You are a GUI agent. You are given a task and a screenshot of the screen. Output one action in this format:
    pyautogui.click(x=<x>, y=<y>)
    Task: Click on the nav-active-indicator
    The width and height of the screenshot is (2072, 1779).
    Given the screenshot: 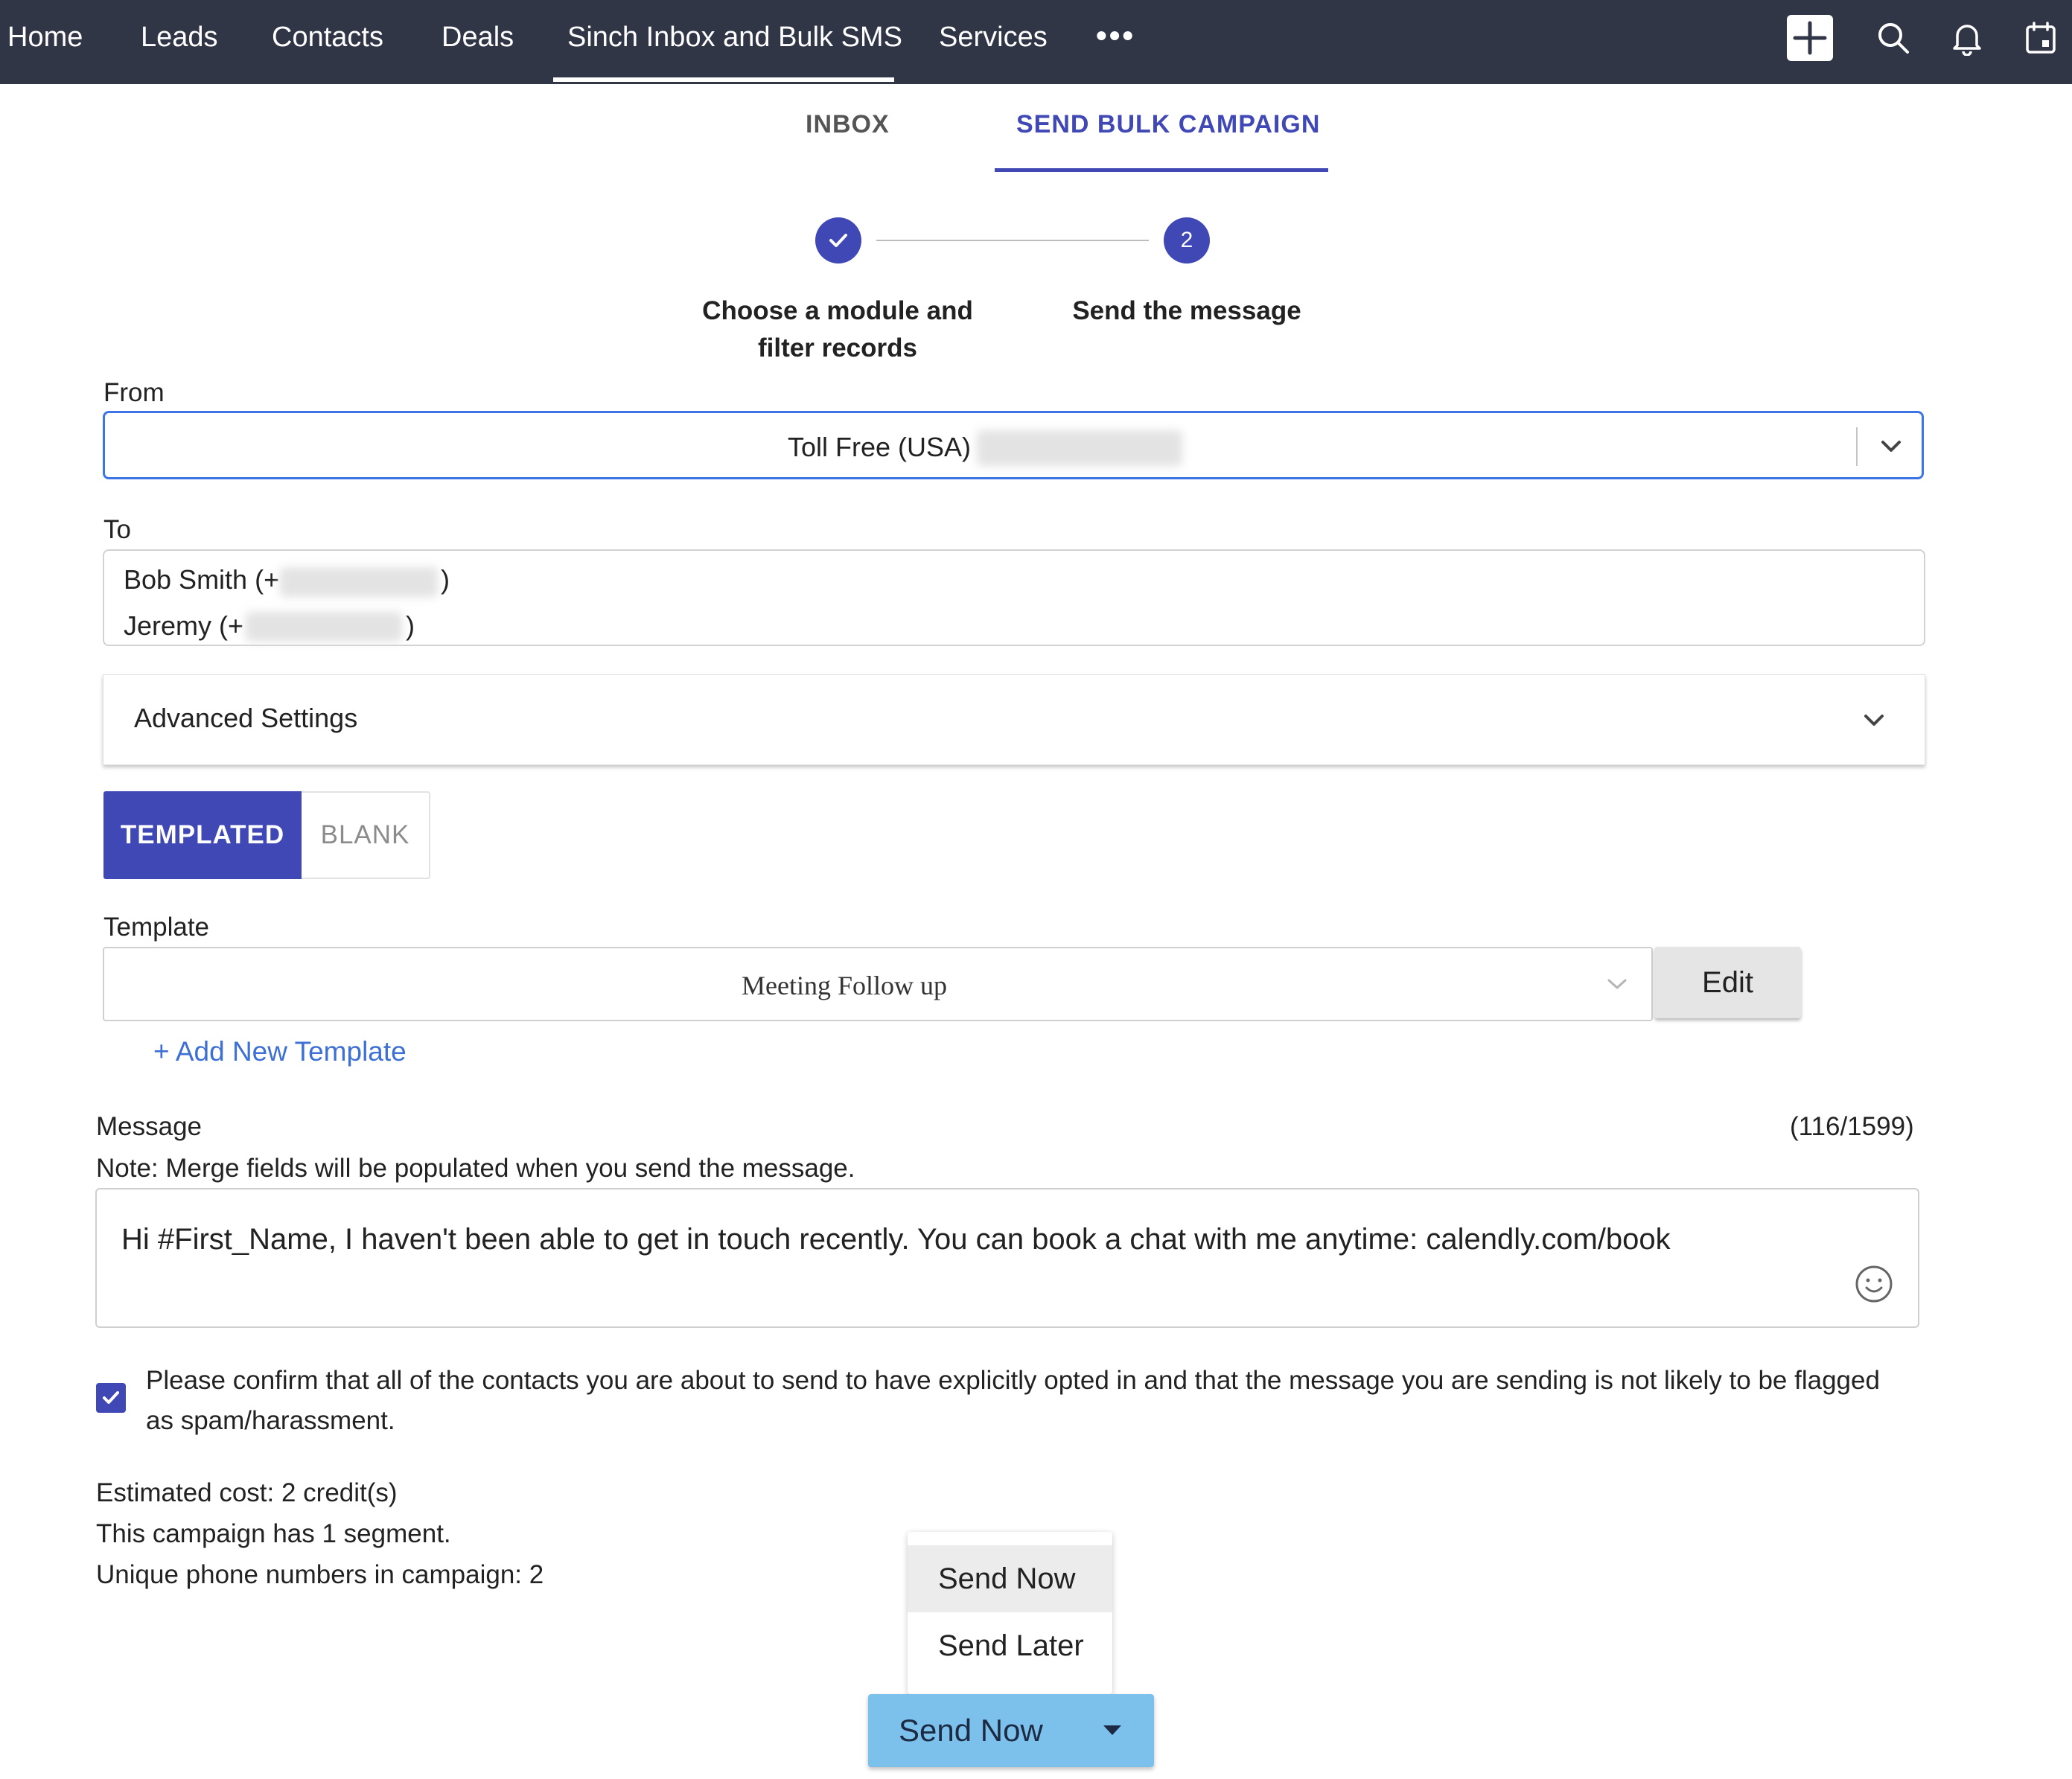 What is the action you would take?
    pyautogui.click(x=723, y=79)
    